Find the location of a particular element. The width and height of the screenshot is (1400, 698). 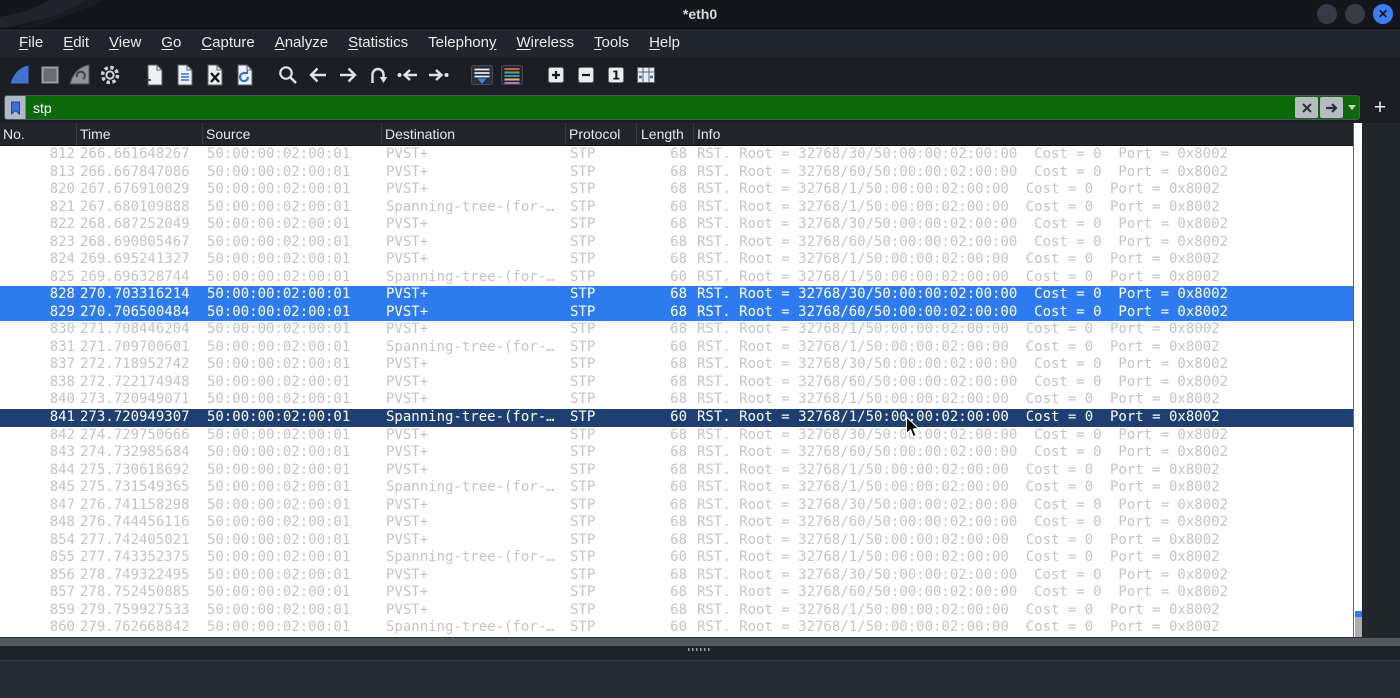

file-save-button is located at coordinates (184, 75).